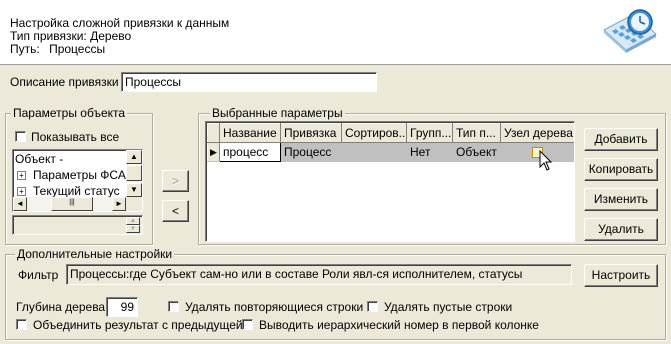 This screenshot has width=671, height=344. What do you see at coordinates (25, 49) in the screenshot?
I see `path-label: Путь:` at bounding box center [25, 49].